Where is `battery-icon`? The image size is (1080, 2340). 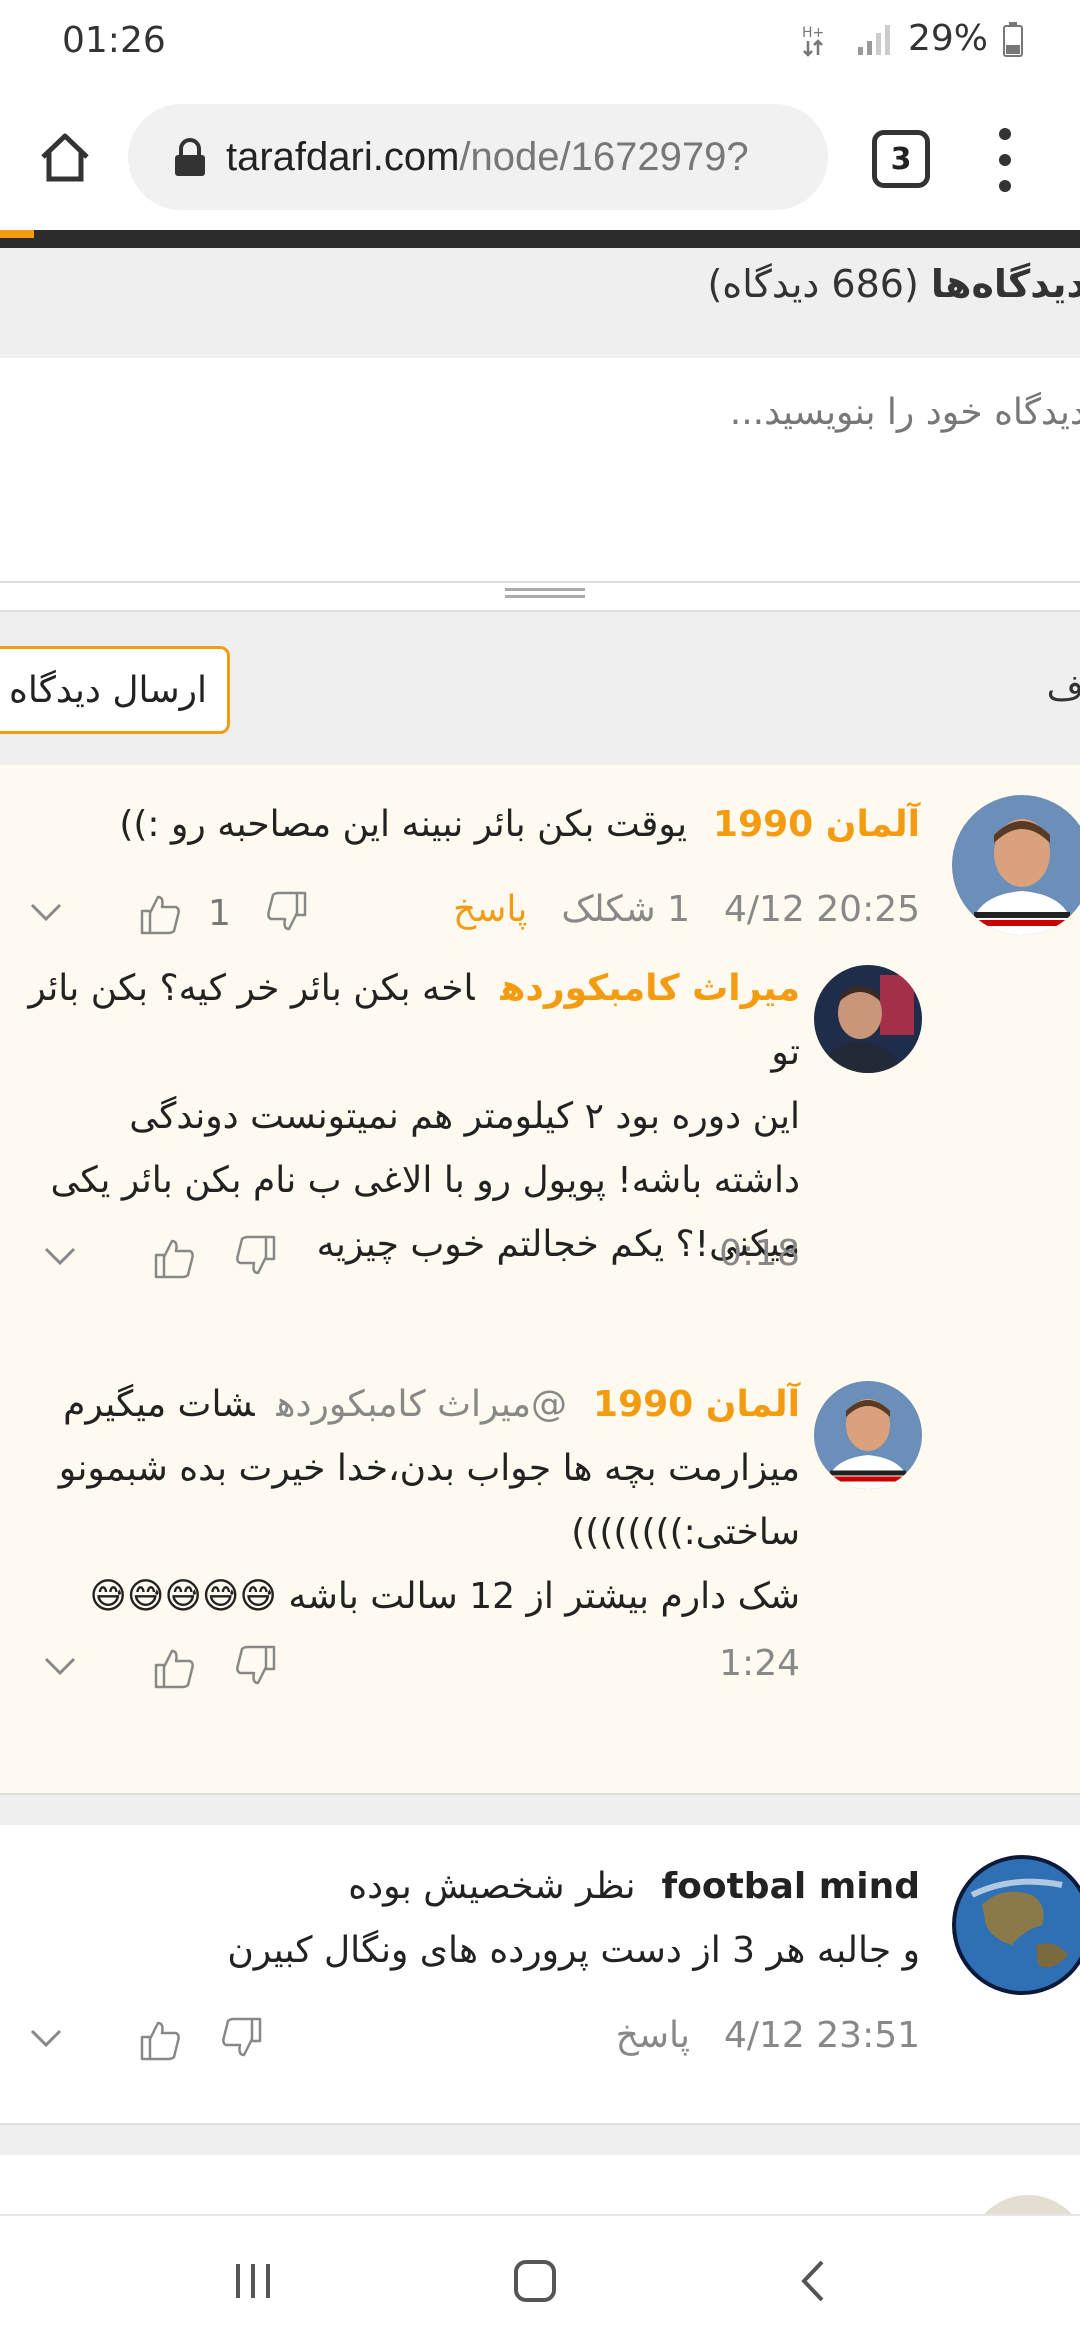 battery-icon is located at coordinates (1013, 39).